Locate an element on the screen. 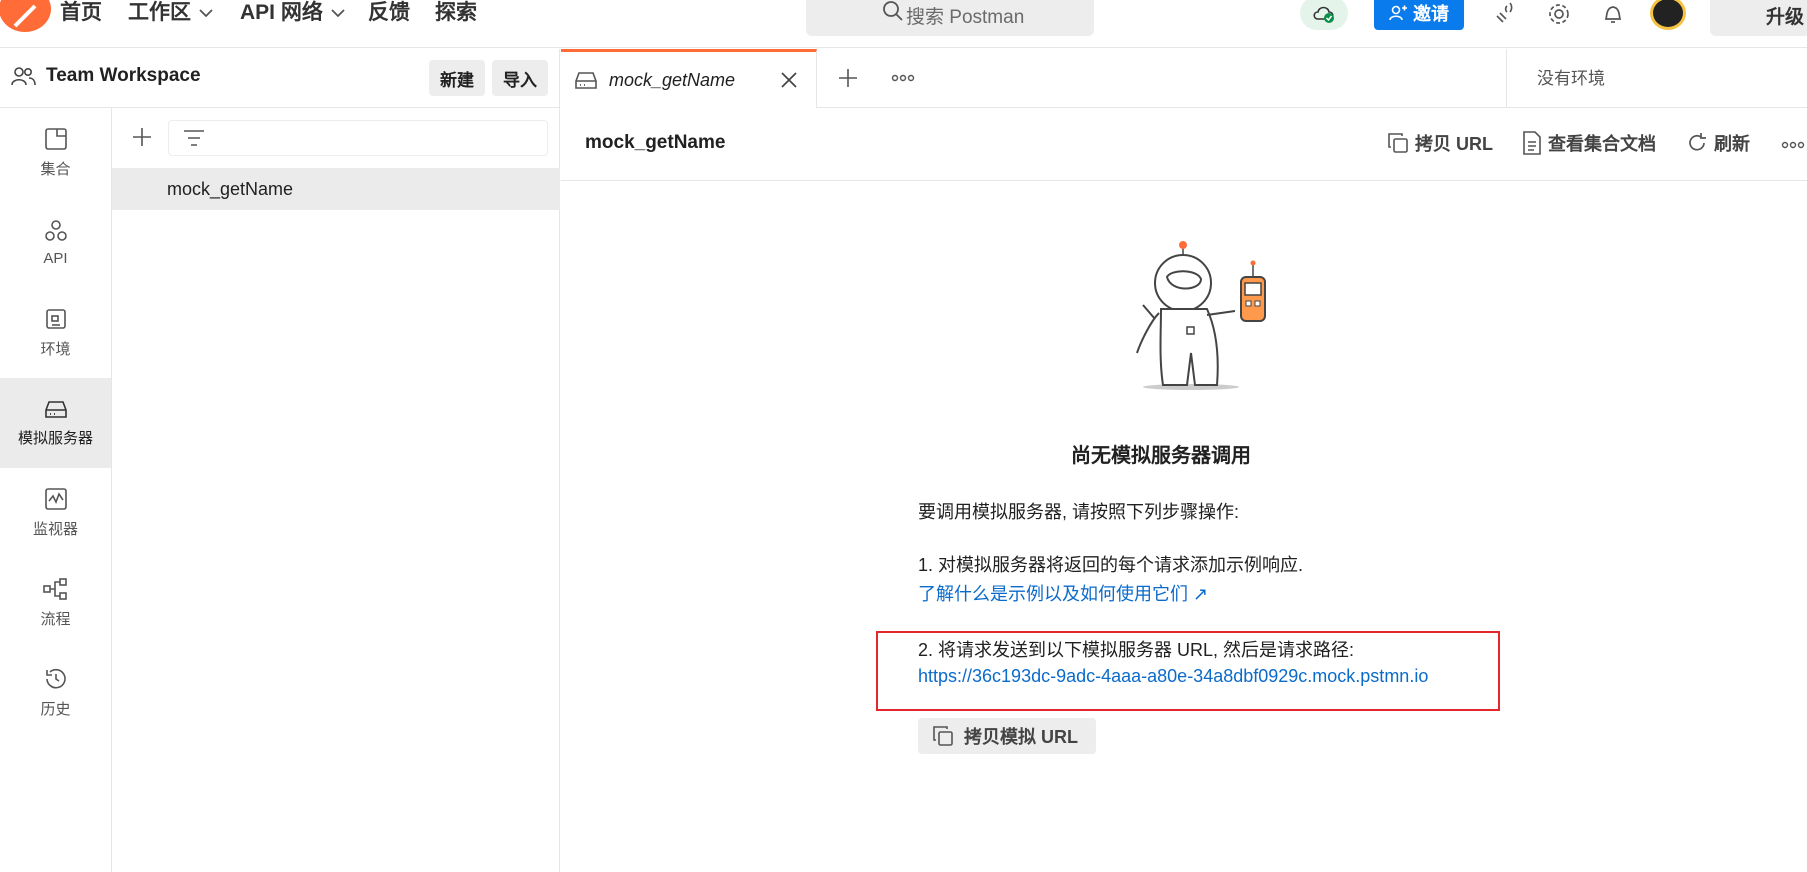 This screenshot has width=1807, height=872. search-icon is located at coordinates (893, 11).